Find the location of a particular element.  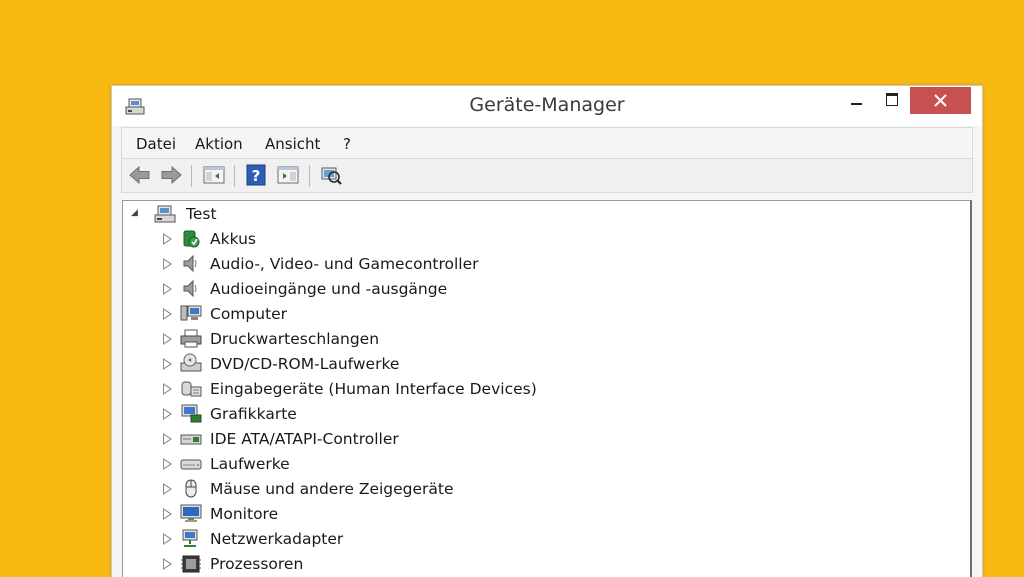

tree-node: Druckwarteschlangen is located at coordinates (423, 338).